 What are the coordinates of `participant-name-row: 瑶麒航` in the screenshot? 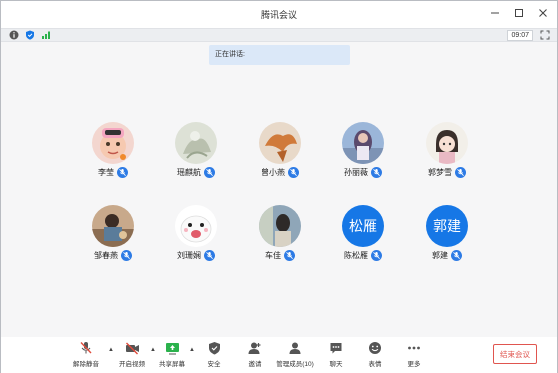 It's located at (196, 172).